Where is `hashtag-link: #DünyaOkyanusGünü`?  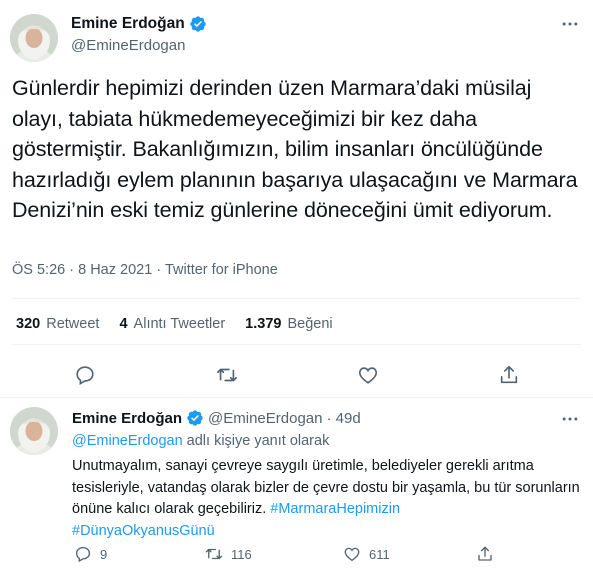
hashtag-link: #DünyaOkyanusGünü is located at coordinates (143, 531).